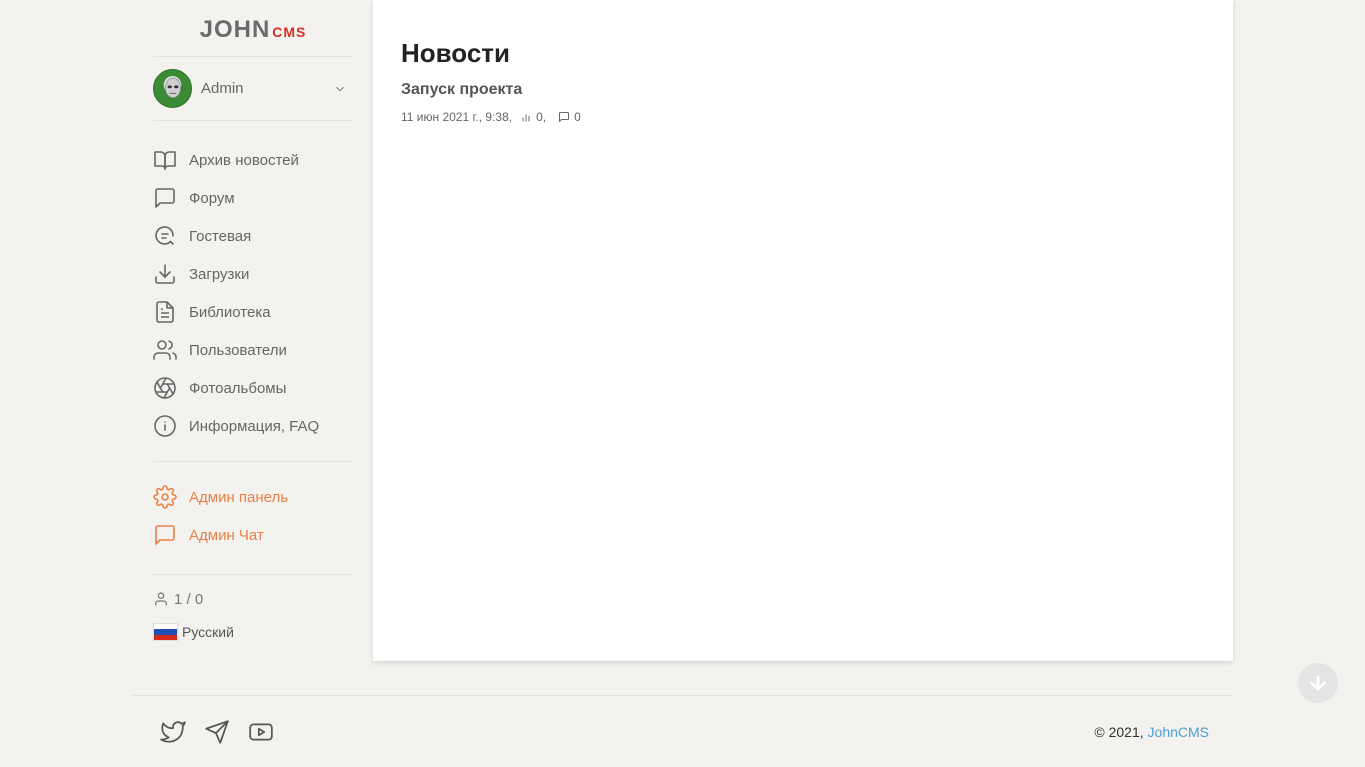 Image resolution: width=1365 pixels, height=767 pixels. What do you see at coordinates (164, 235) in the screenshot?
I see `guestbook-icon` at bounding box center [164, 235].